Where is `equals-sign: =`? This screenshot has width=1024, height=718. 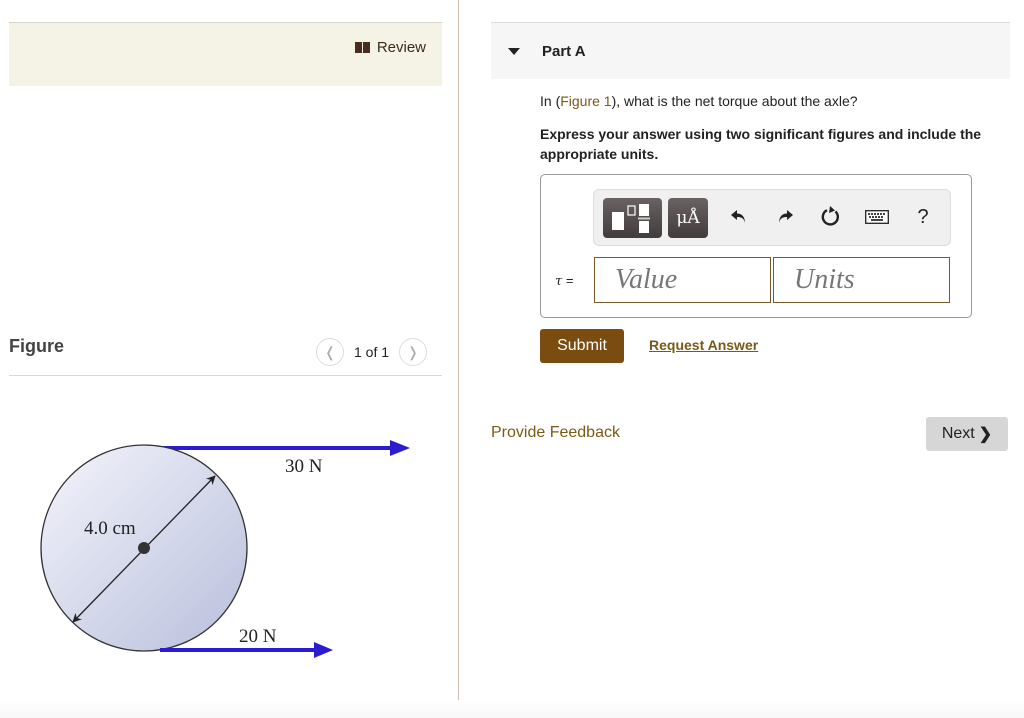
equals-sign: = is located at coordinates (569, 280).